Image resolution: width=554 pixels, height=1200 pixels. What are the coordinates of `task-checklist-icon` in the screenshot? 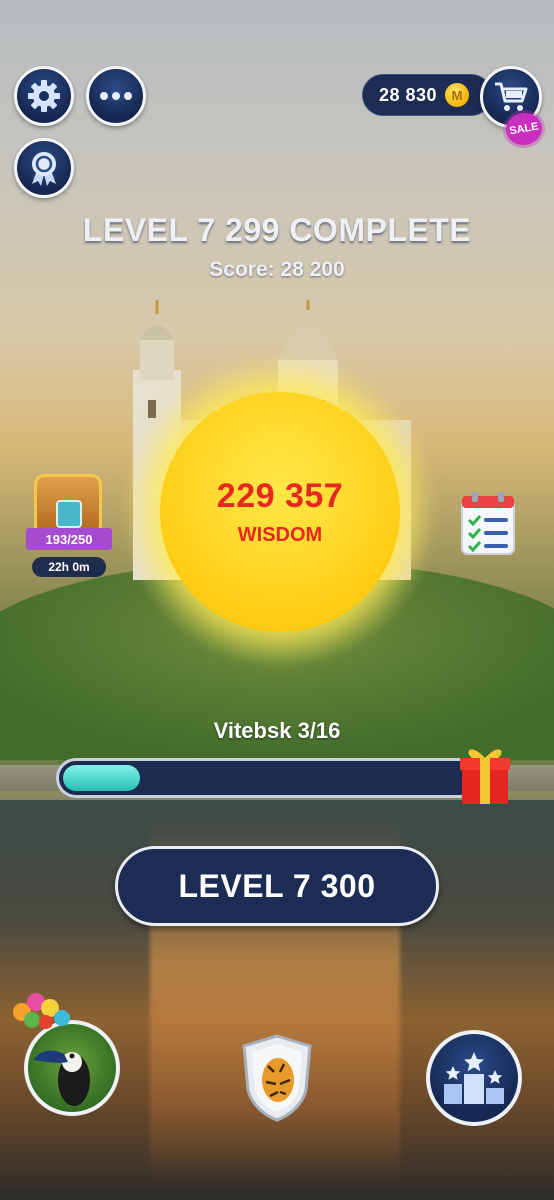 It's located at (488, 523).